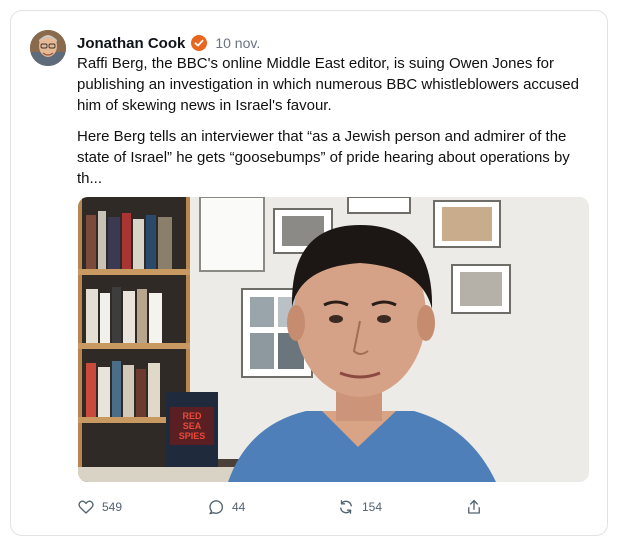 The height and width of the screenshot is (547, 618). What do you see at coordinates (131, 43) in the screenshot?
I see `author-name: Jonathan Cook` at bounding box center [131, 43].